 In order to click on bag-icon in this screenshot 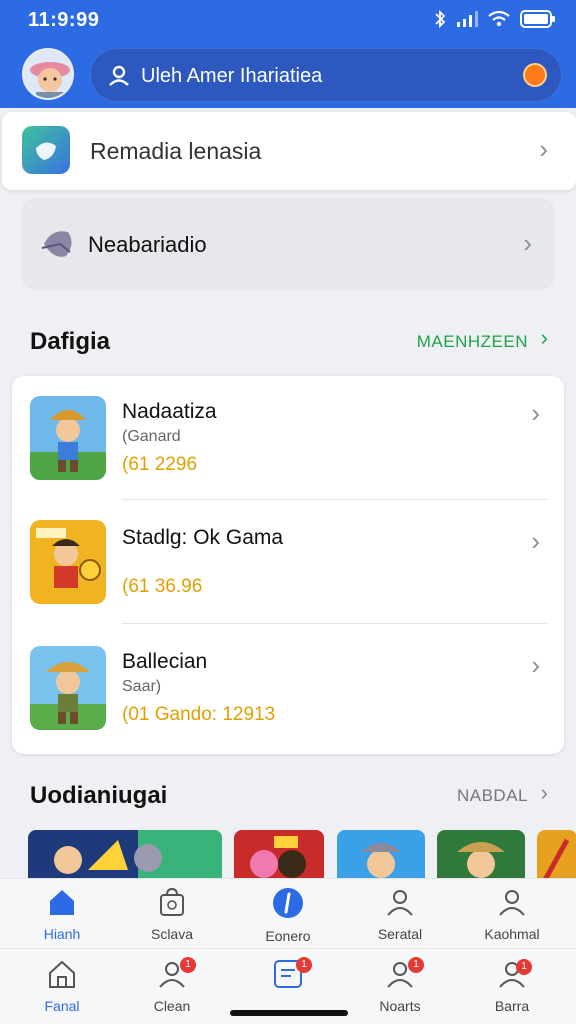, I will do `click(172, 901)`.